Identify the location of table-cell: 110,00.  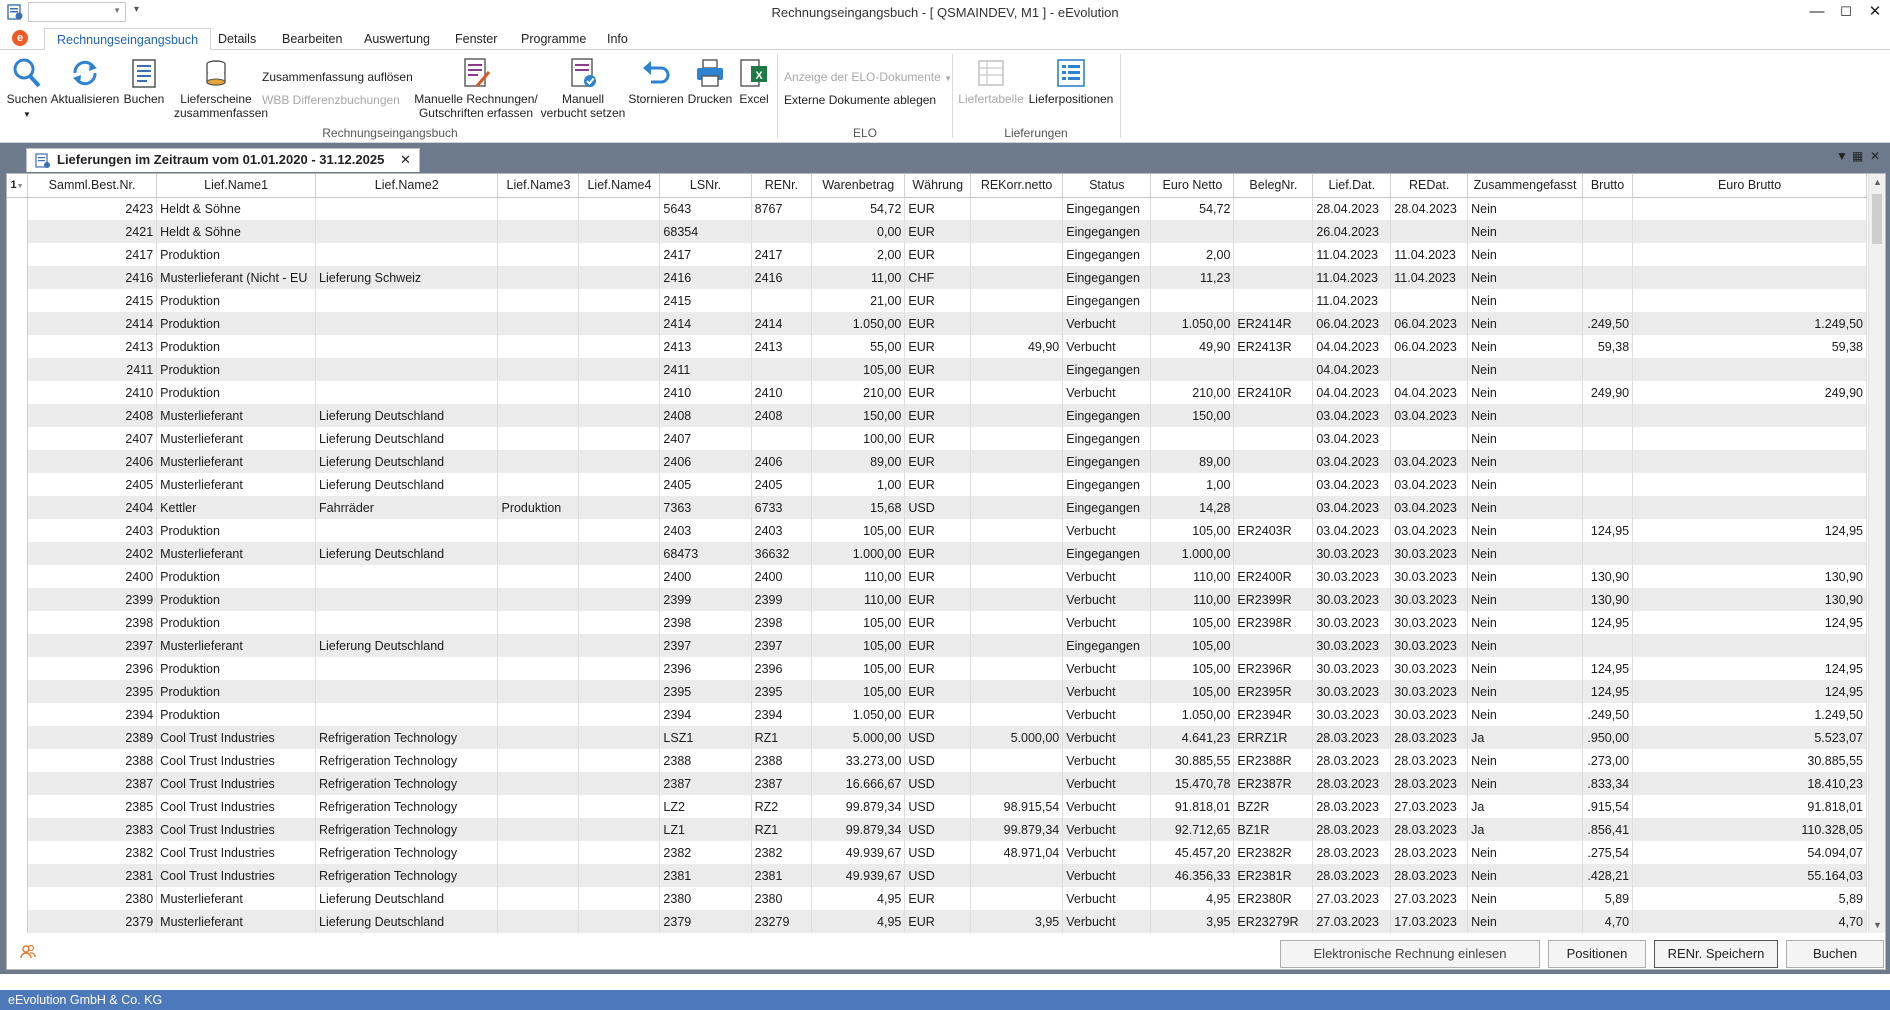
(1192, 599).